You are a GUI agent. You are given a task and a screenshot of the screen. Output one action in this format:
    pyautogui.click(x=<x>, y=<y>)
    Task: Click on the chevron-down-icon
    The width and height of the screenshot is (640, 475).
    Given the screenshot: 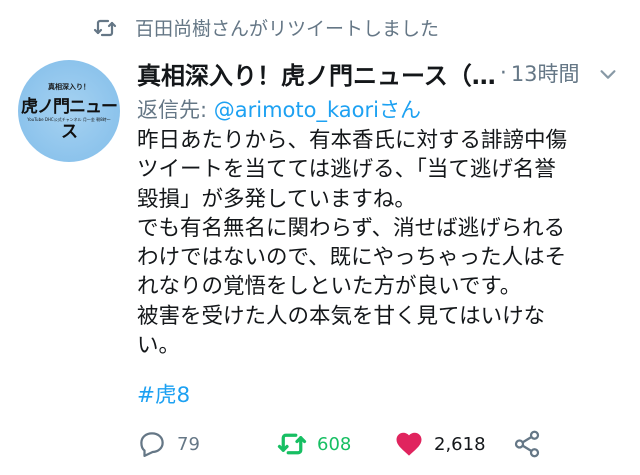 What is the action you would take?
    pyautogui.click(x=608, y=74)
    